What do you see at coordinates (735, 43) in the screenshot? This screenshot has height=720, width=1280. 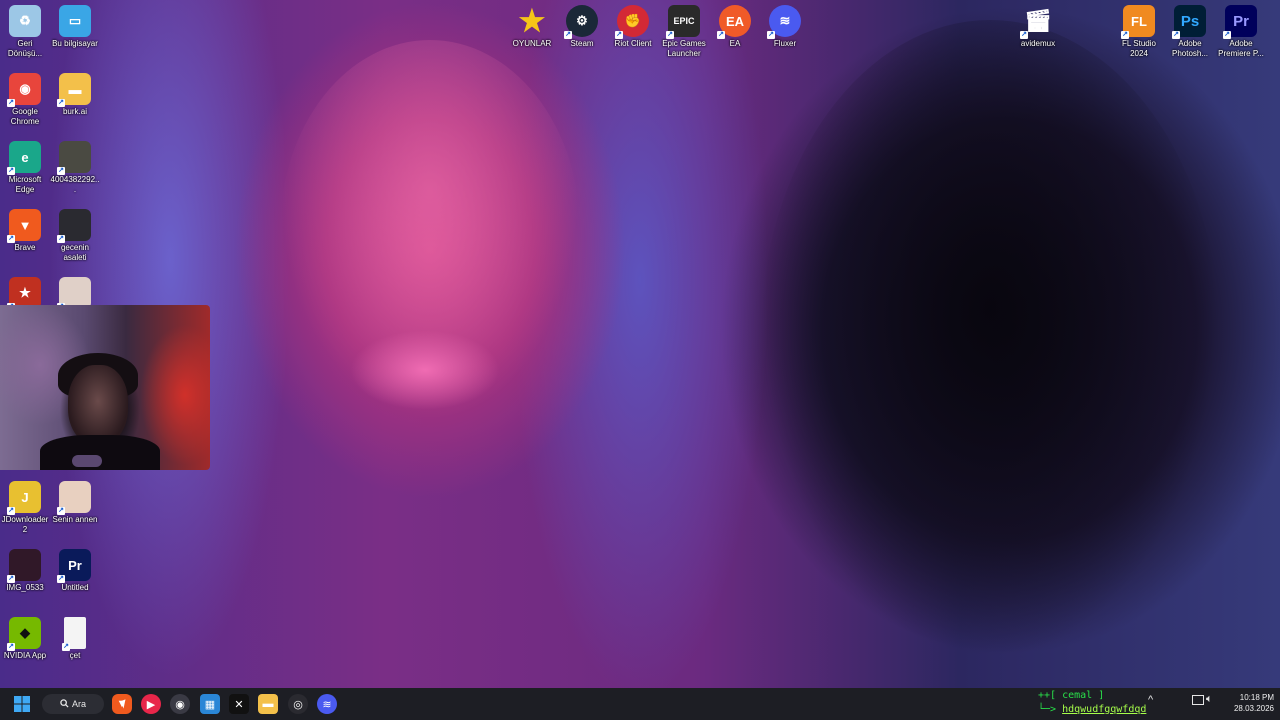 I see `desktop-icon-label: EA` at bounding box center [735, 43].